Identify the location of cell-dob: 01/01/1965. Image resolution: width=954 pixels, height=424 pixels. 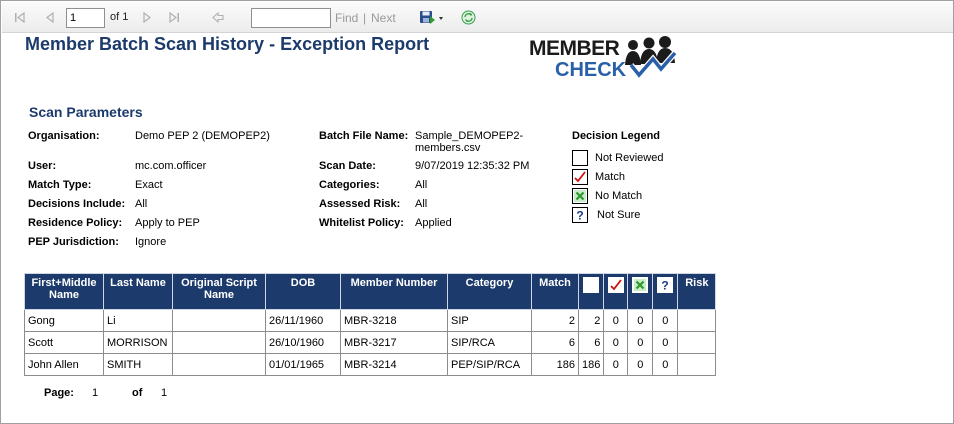
(303, 364).